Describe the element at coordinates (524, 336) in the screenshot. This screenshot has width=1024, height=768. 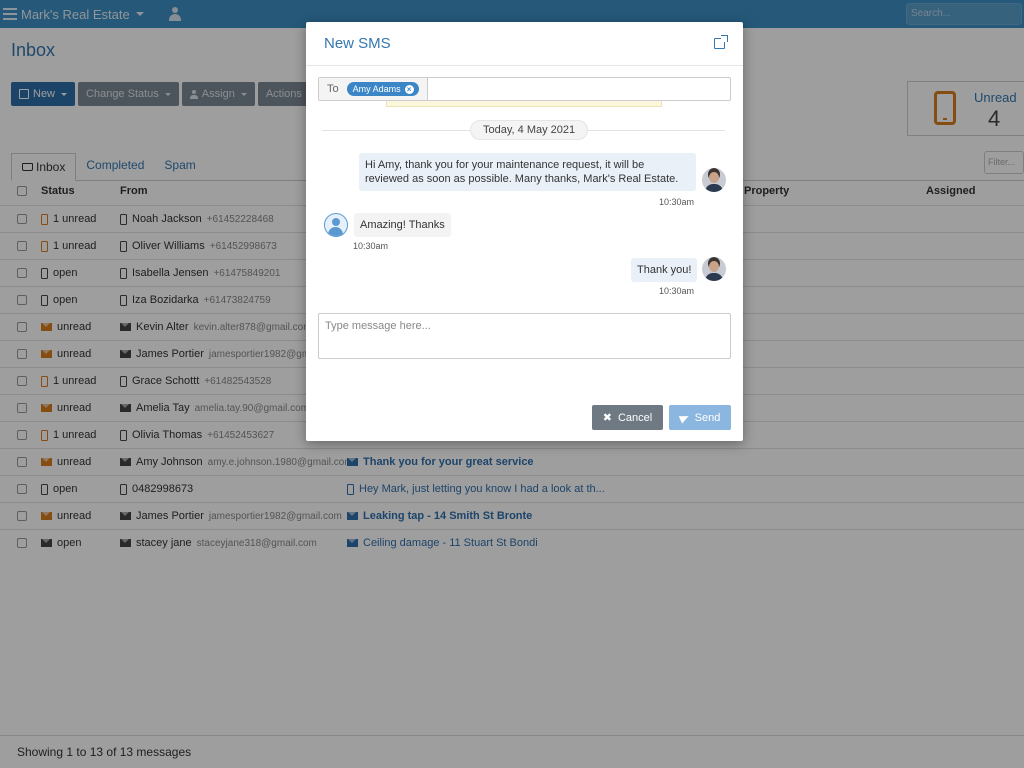
I see `message-compose-input` at that location.